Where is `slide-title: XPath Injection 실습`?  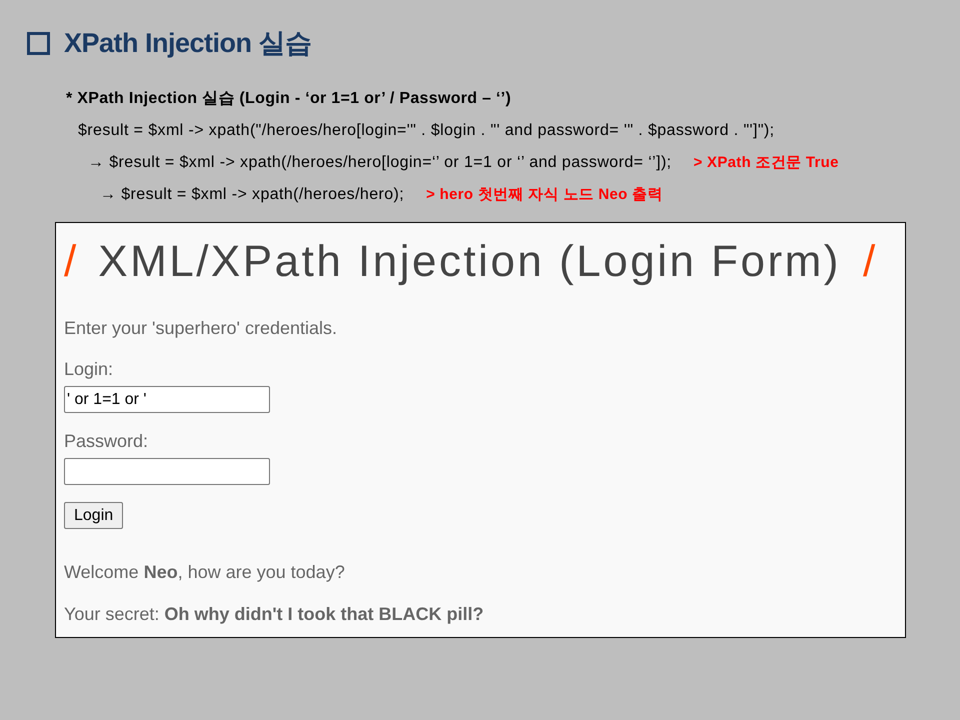 slide-title: XPath Injection 실습 is located at coordinates (188, 43).